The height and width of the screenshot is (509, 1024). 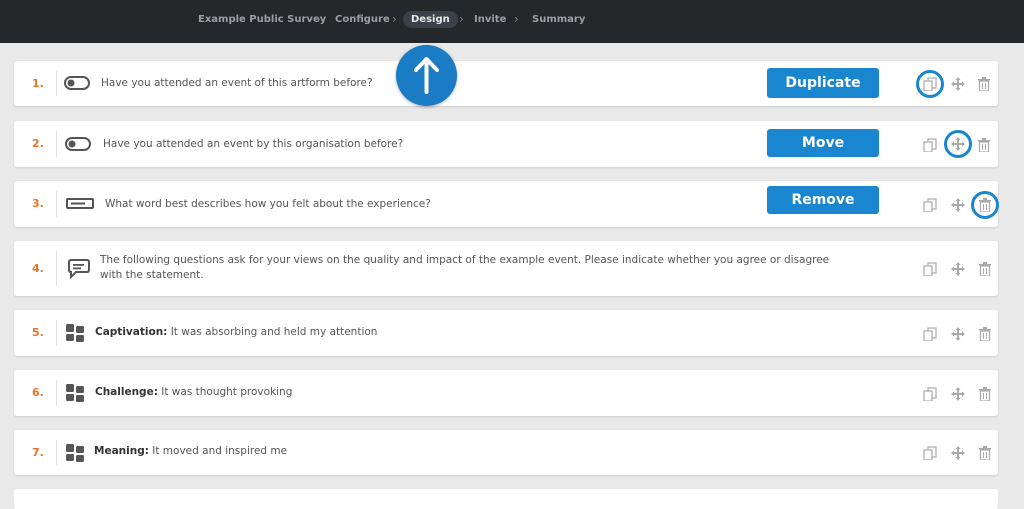 I want to click on question-number: 1., so click(x=38, y=83).